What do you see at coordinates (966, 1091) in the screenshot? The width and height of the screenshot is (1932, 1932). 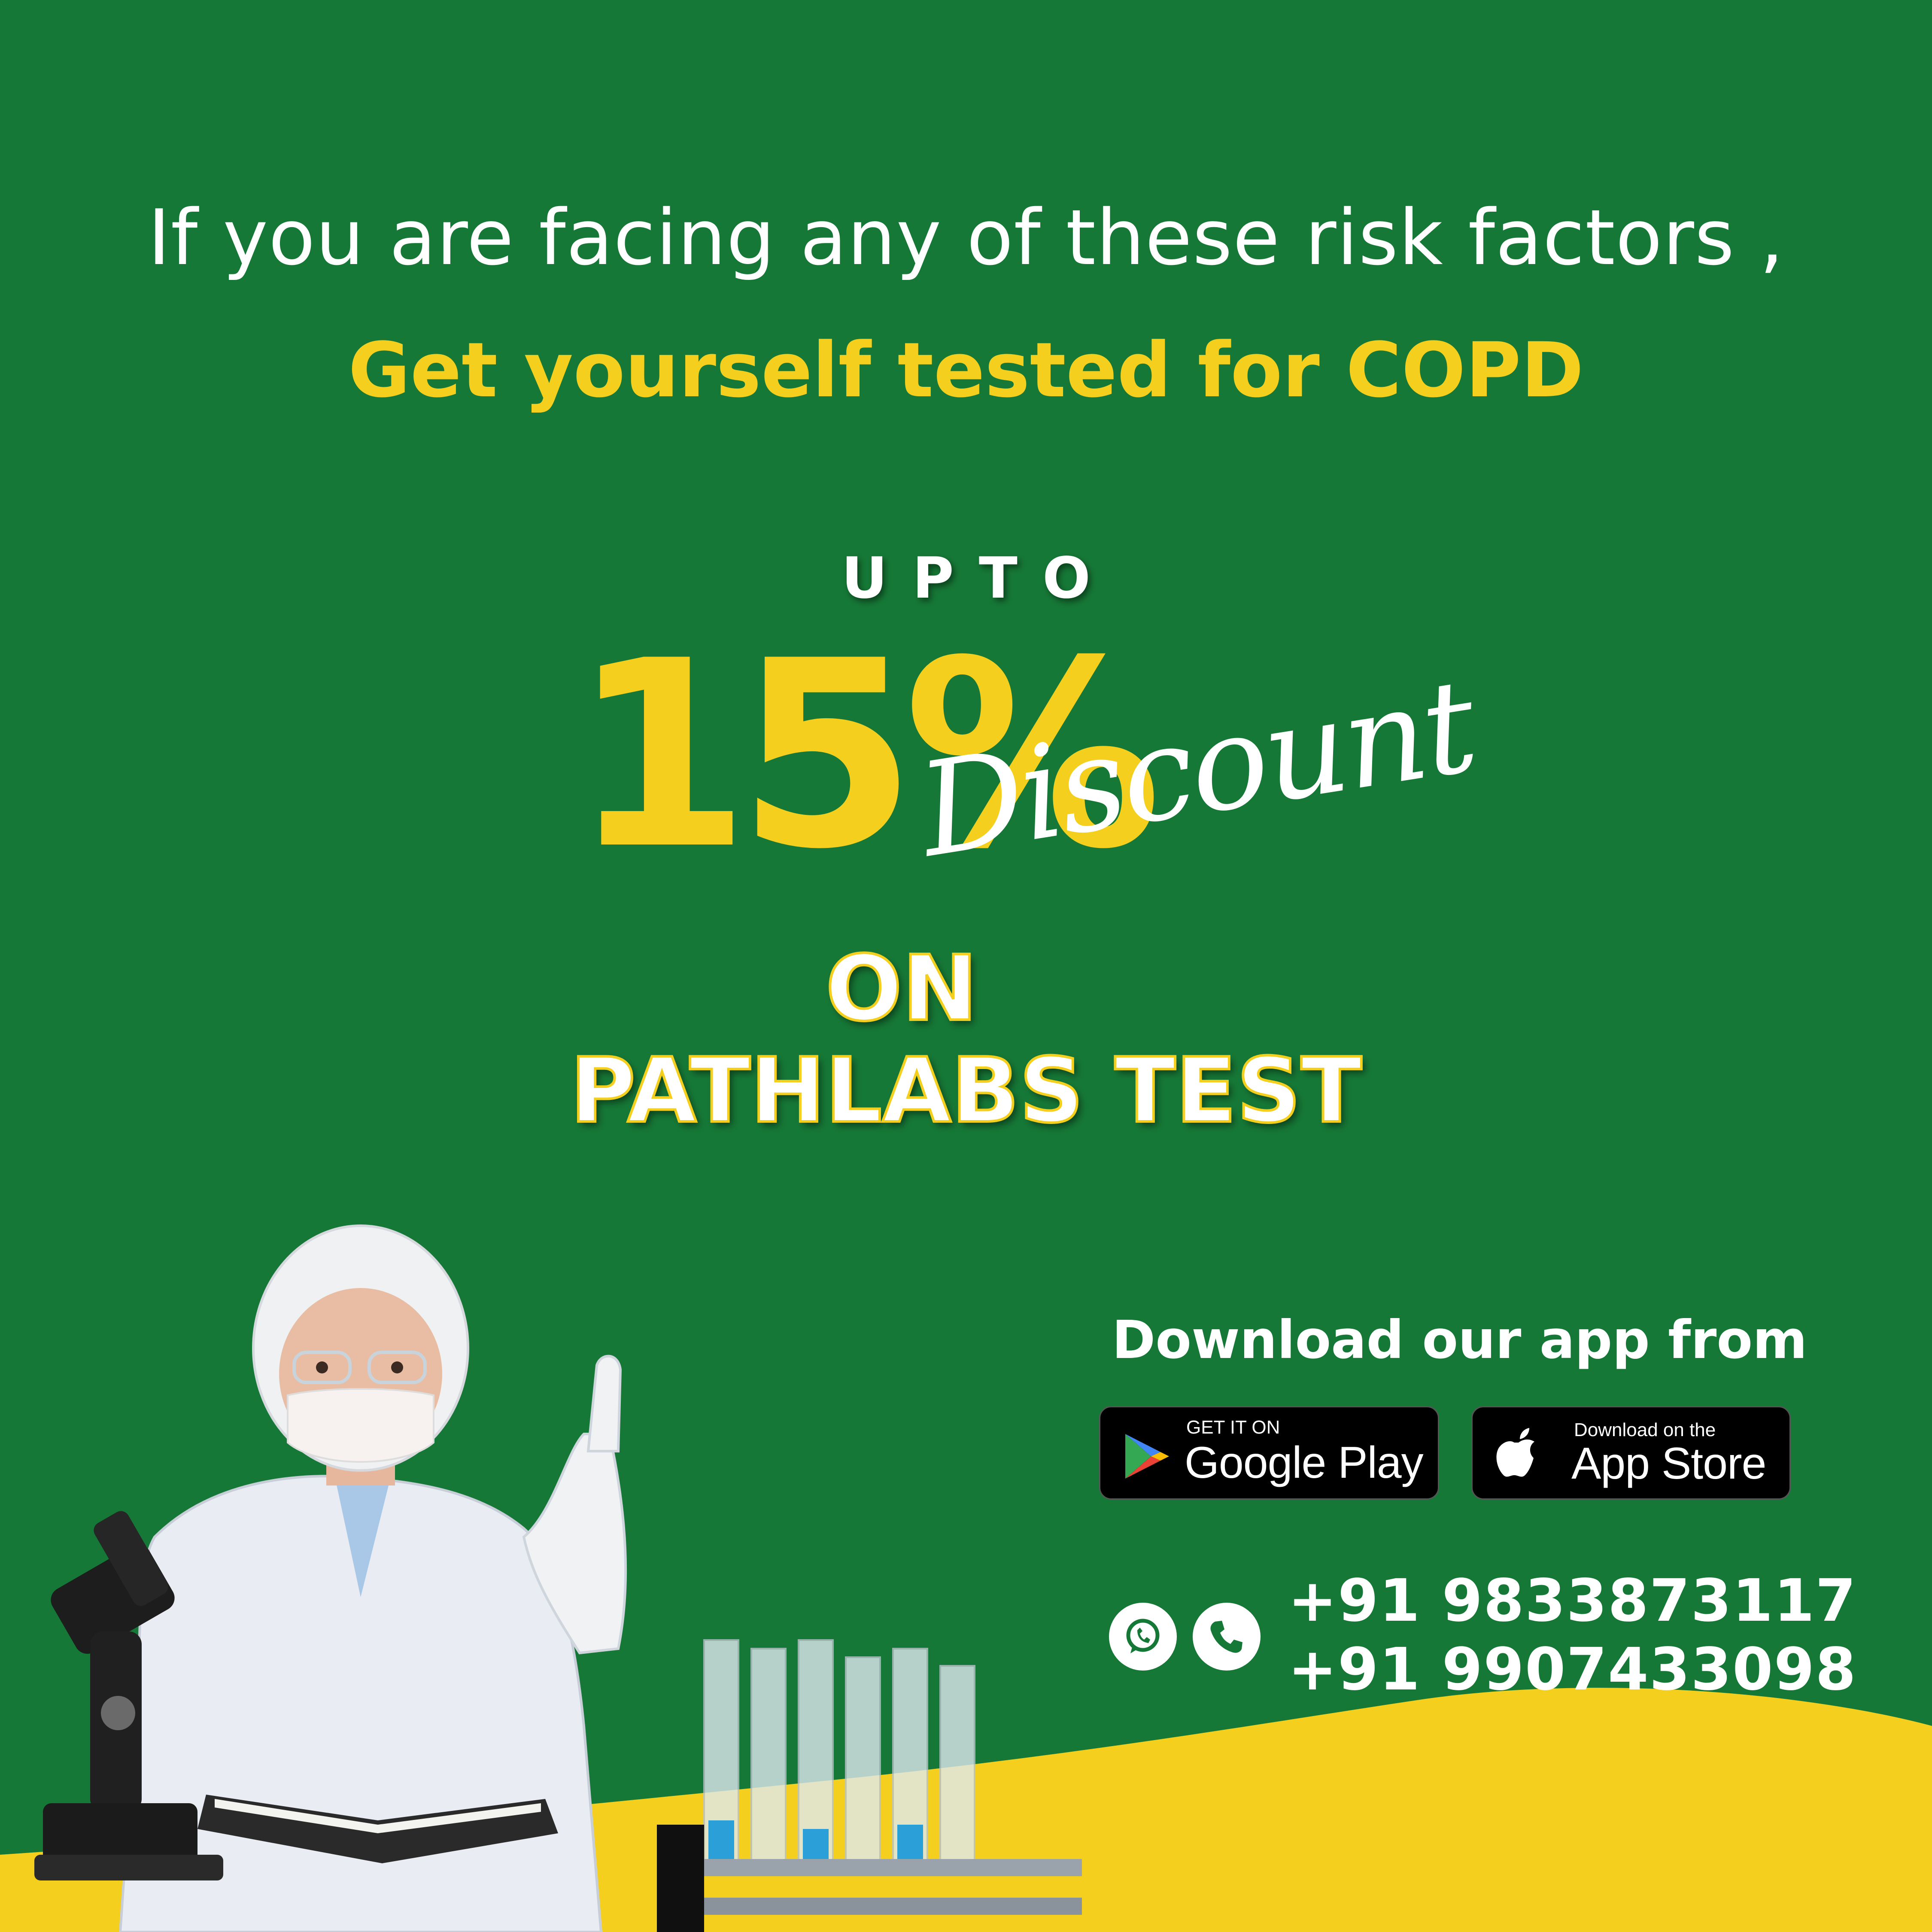 I see `offer-line-pathlabs: PATHLABS TEST` at bounding box center [966, 1091].